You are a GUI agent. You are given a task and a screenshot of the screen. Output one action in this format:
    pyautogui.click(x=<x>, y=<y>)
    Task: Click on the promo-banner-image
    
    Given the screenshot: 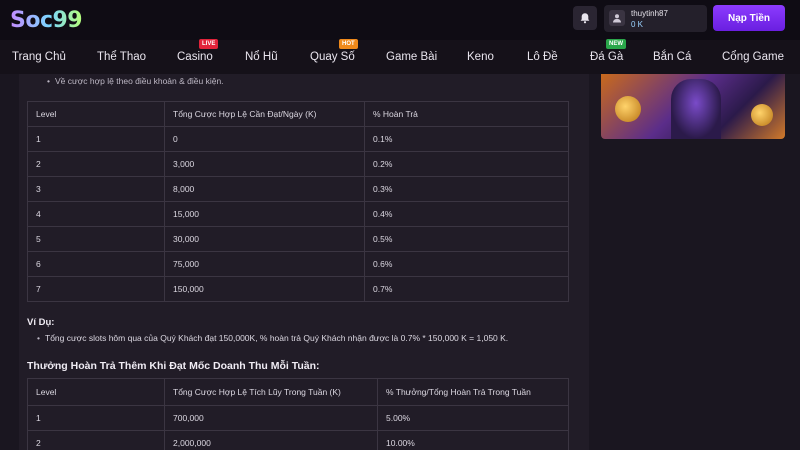 What is the action you would take?
    pyautogui.click(x=693, y=106)
    